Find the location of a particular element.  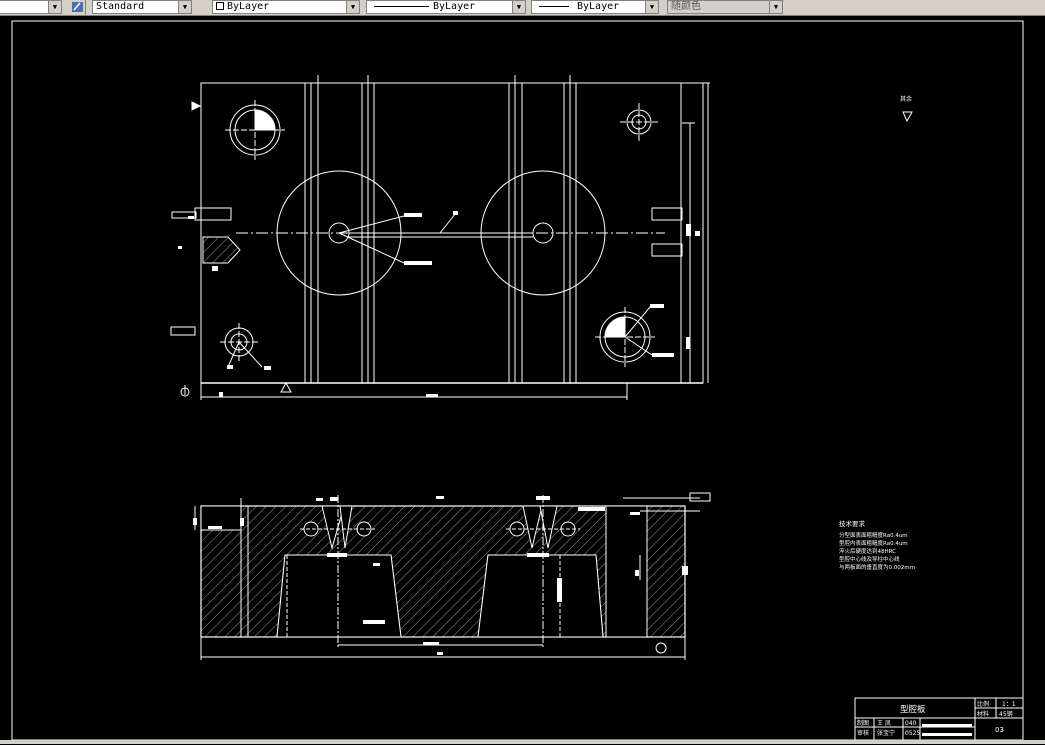

svg-text: 其余 is located at coordinates (906, 99).